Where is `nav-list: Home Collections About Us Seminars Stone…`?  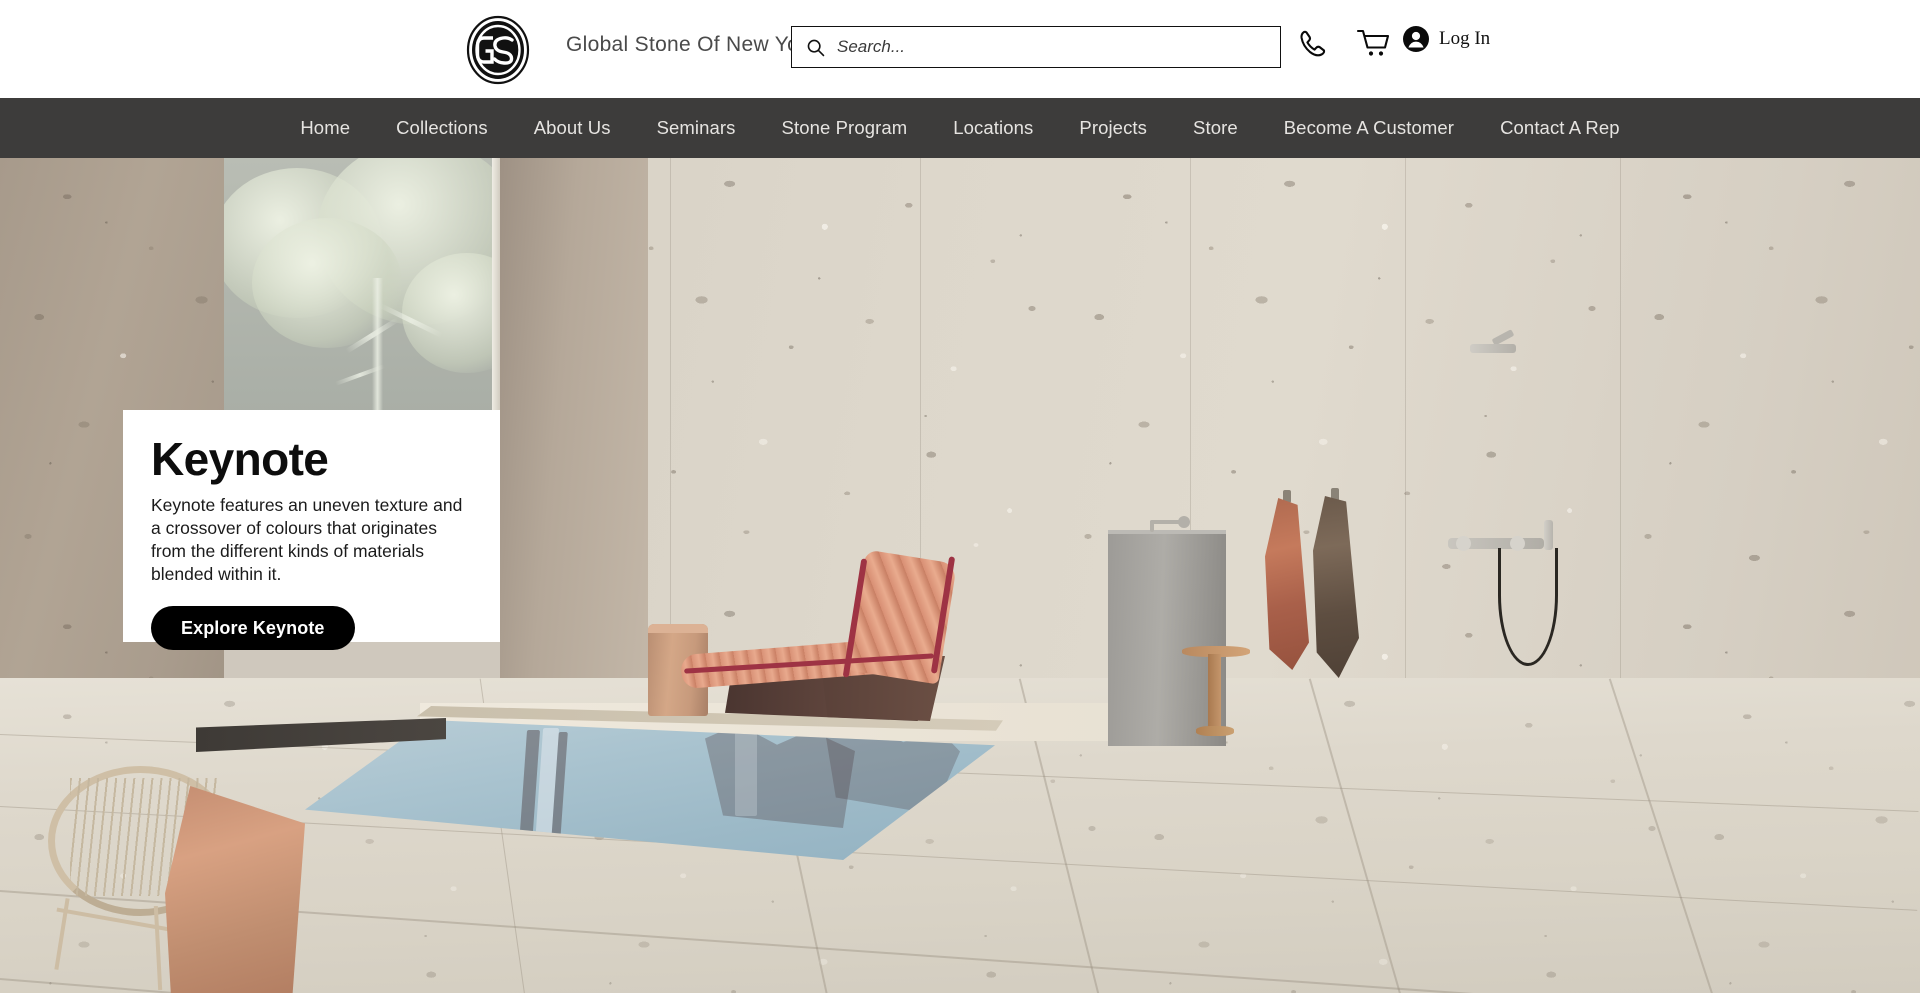
nav-list: Home Collections About Us Seminars Stone… is located at coordinates (959, 128).